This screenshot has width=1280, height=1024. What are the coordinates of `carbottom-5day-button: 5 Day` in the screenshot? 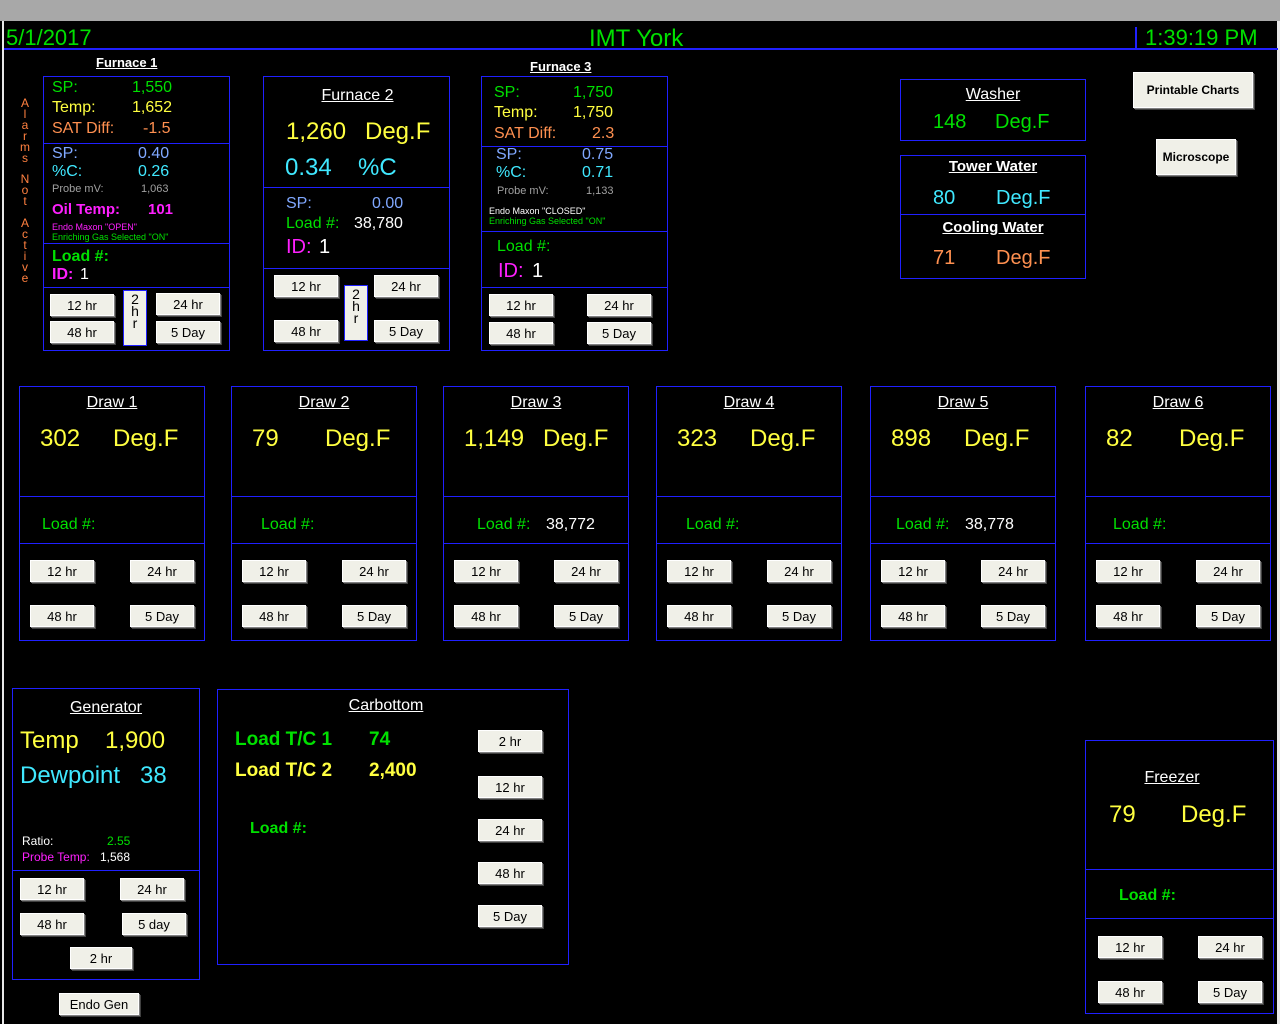 It's located at (510, 916).